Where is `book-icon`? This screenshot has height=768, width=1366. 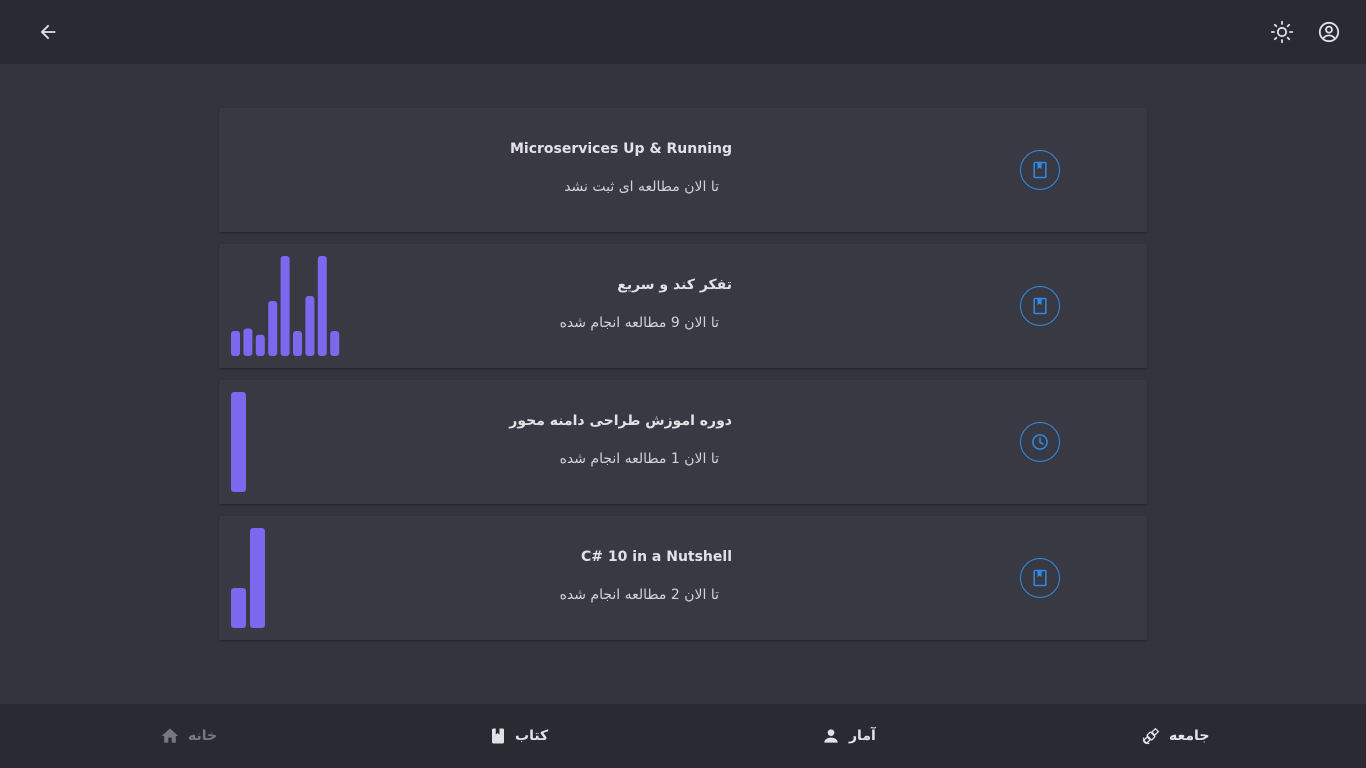
book-icon is located at coordinates (498, 736).